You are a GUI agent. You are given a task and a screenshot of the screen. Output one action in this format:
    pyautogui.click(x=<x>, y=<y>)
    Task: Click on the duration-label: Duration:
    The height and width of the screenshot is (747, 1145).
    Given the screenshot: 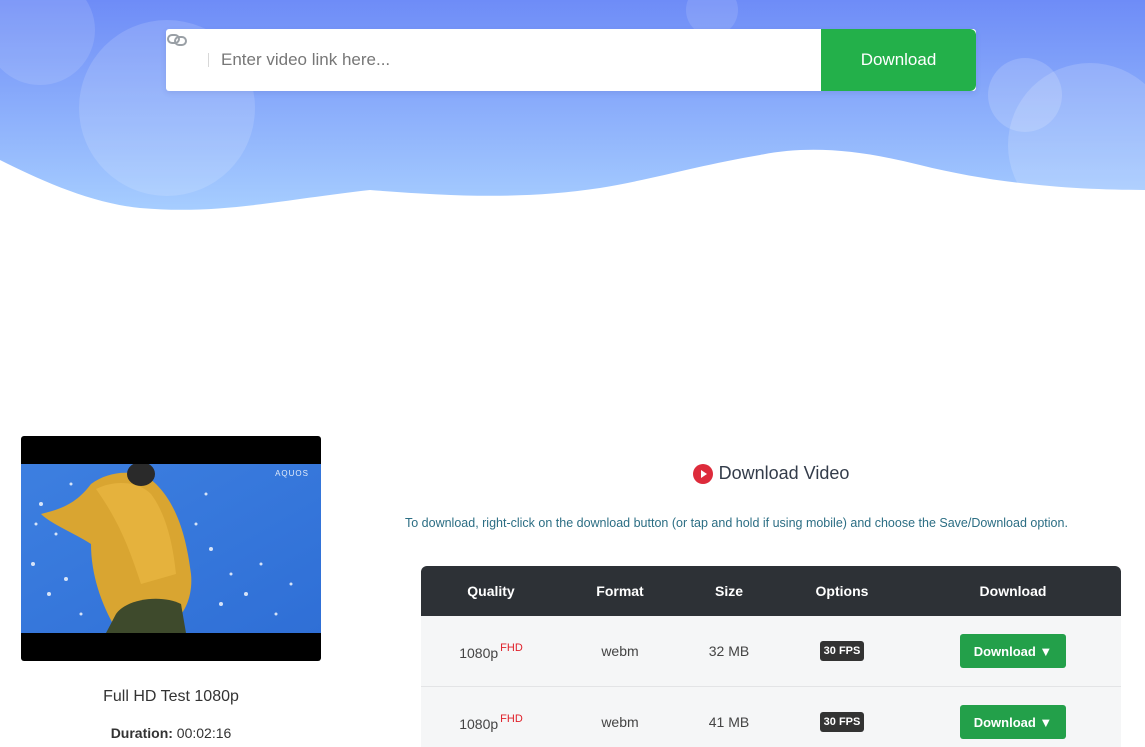 What is the action you would take?
    pyautogui.click(x=141, y=733)
    